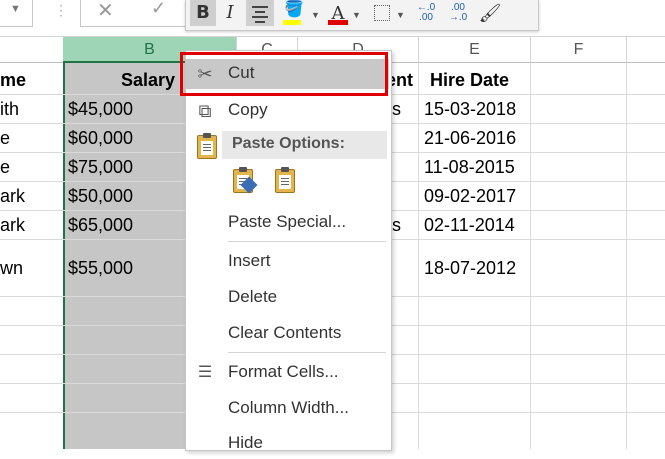  I want to click on borders-dropdown: ▼, so click(400, 15).